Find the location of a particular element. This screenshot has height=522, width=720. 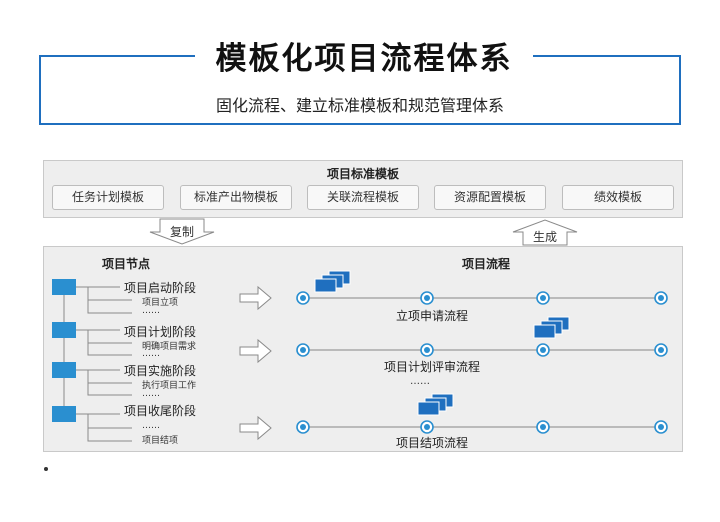

stage-label-plan: 项目计划阶段 is located at coordinates (160, 332).